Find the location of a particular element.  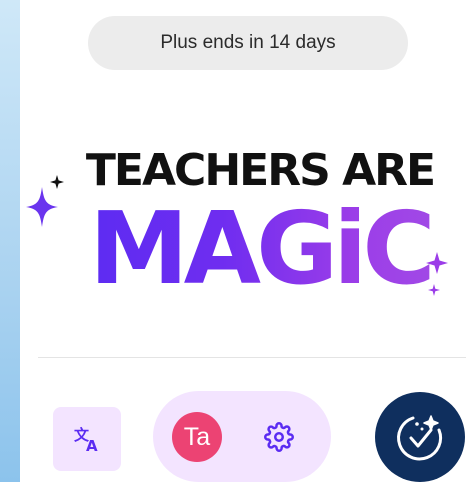

avatar-initials: Ta is located at coordinates (197, 436).